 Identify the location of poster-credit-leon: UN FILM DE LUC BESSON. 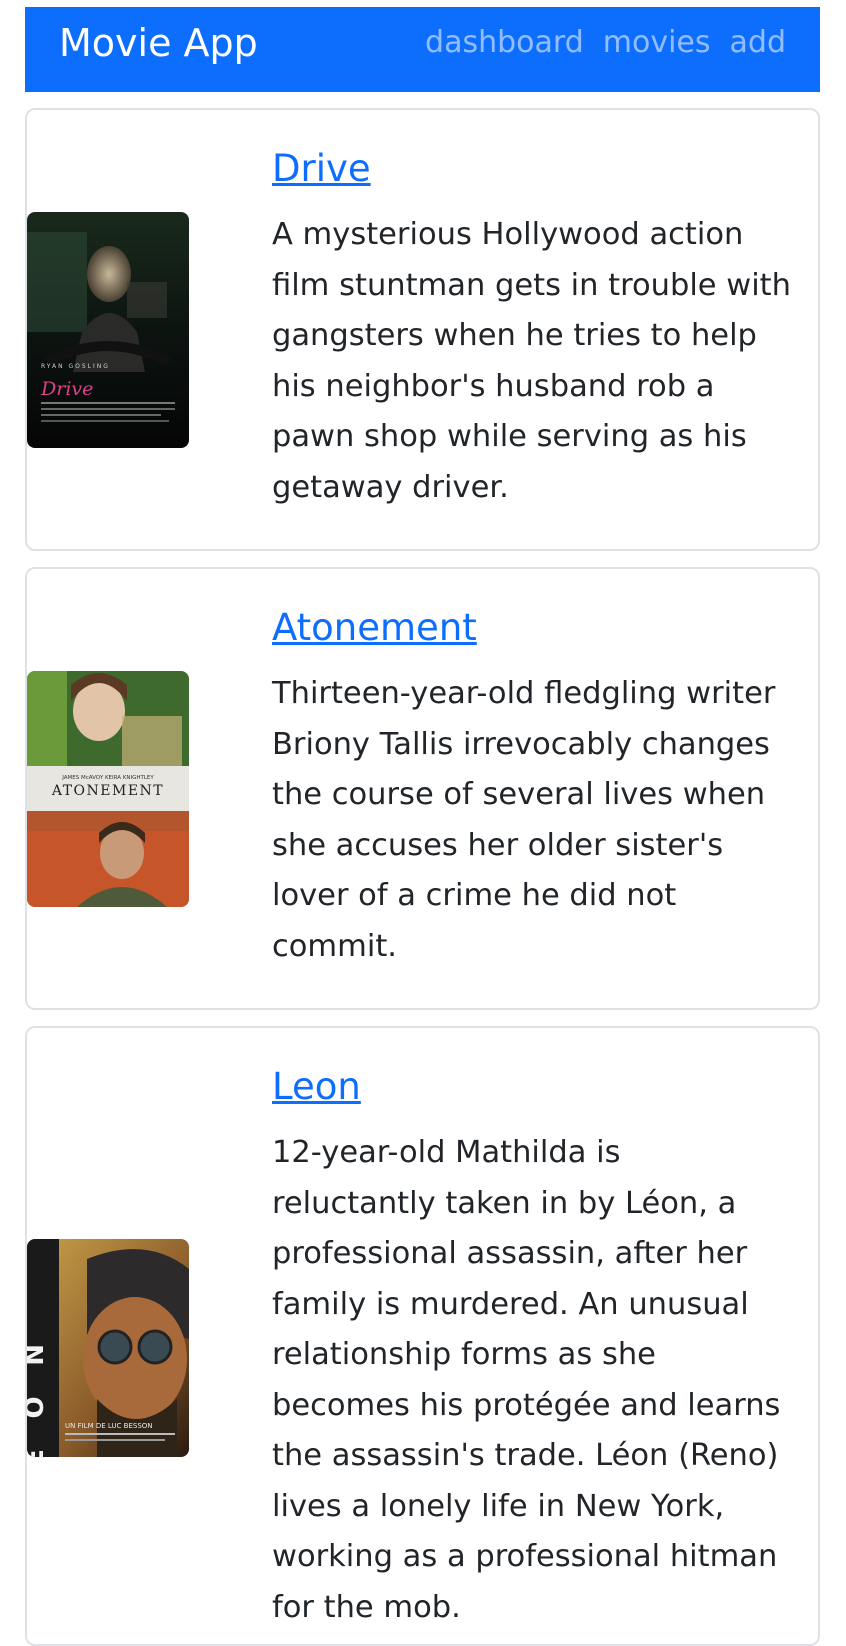
(109, 1426).